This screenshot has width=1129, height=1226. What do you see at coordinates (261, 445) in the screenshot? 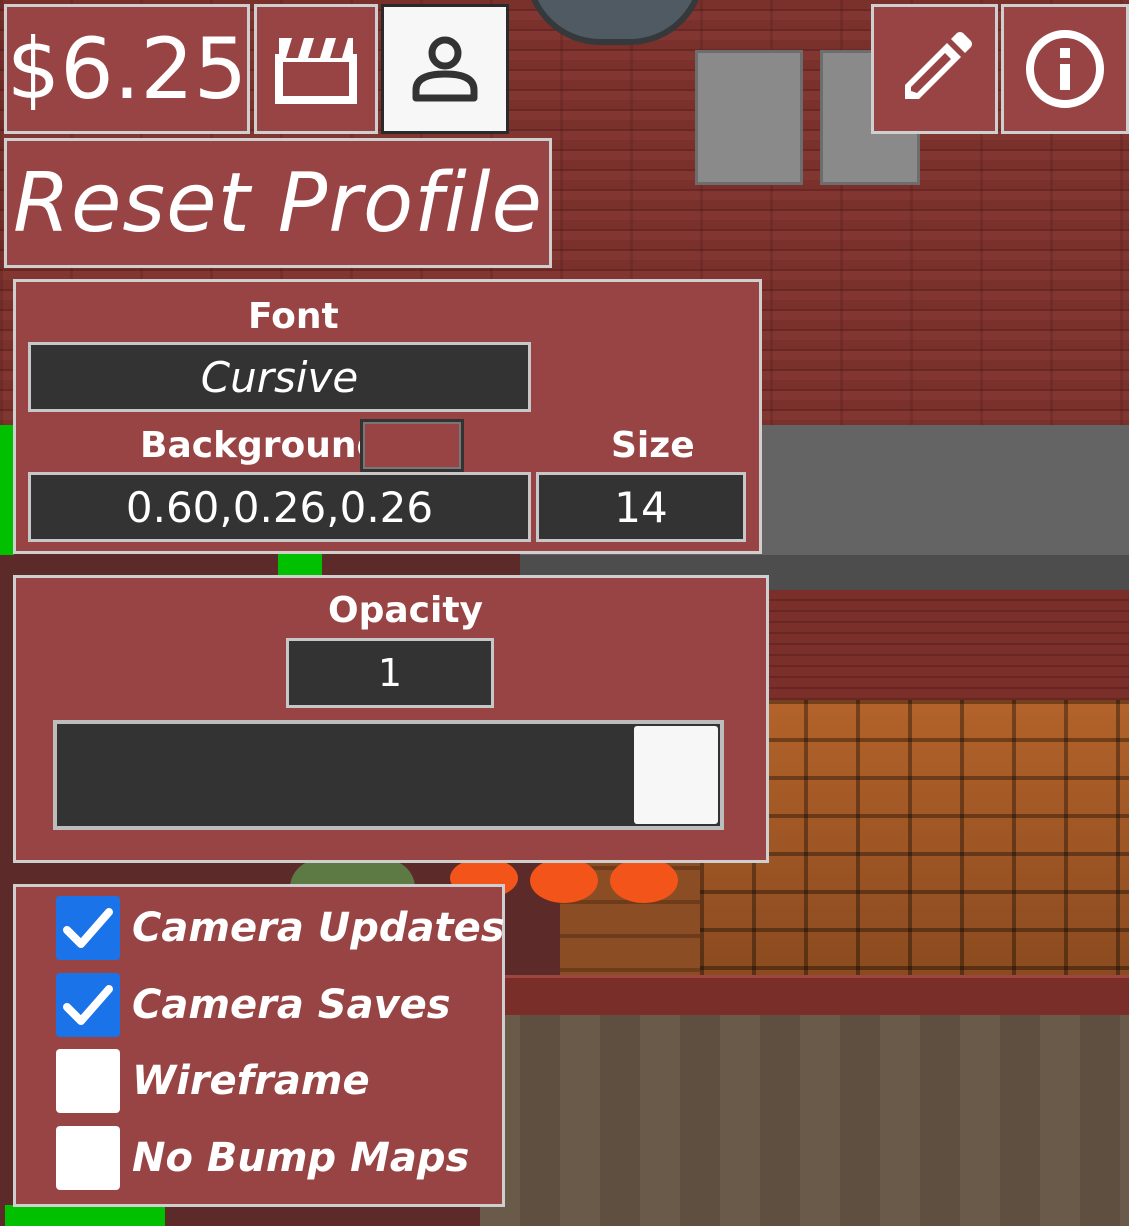
I see `background-label: Background` at bounding box center [261, 445].